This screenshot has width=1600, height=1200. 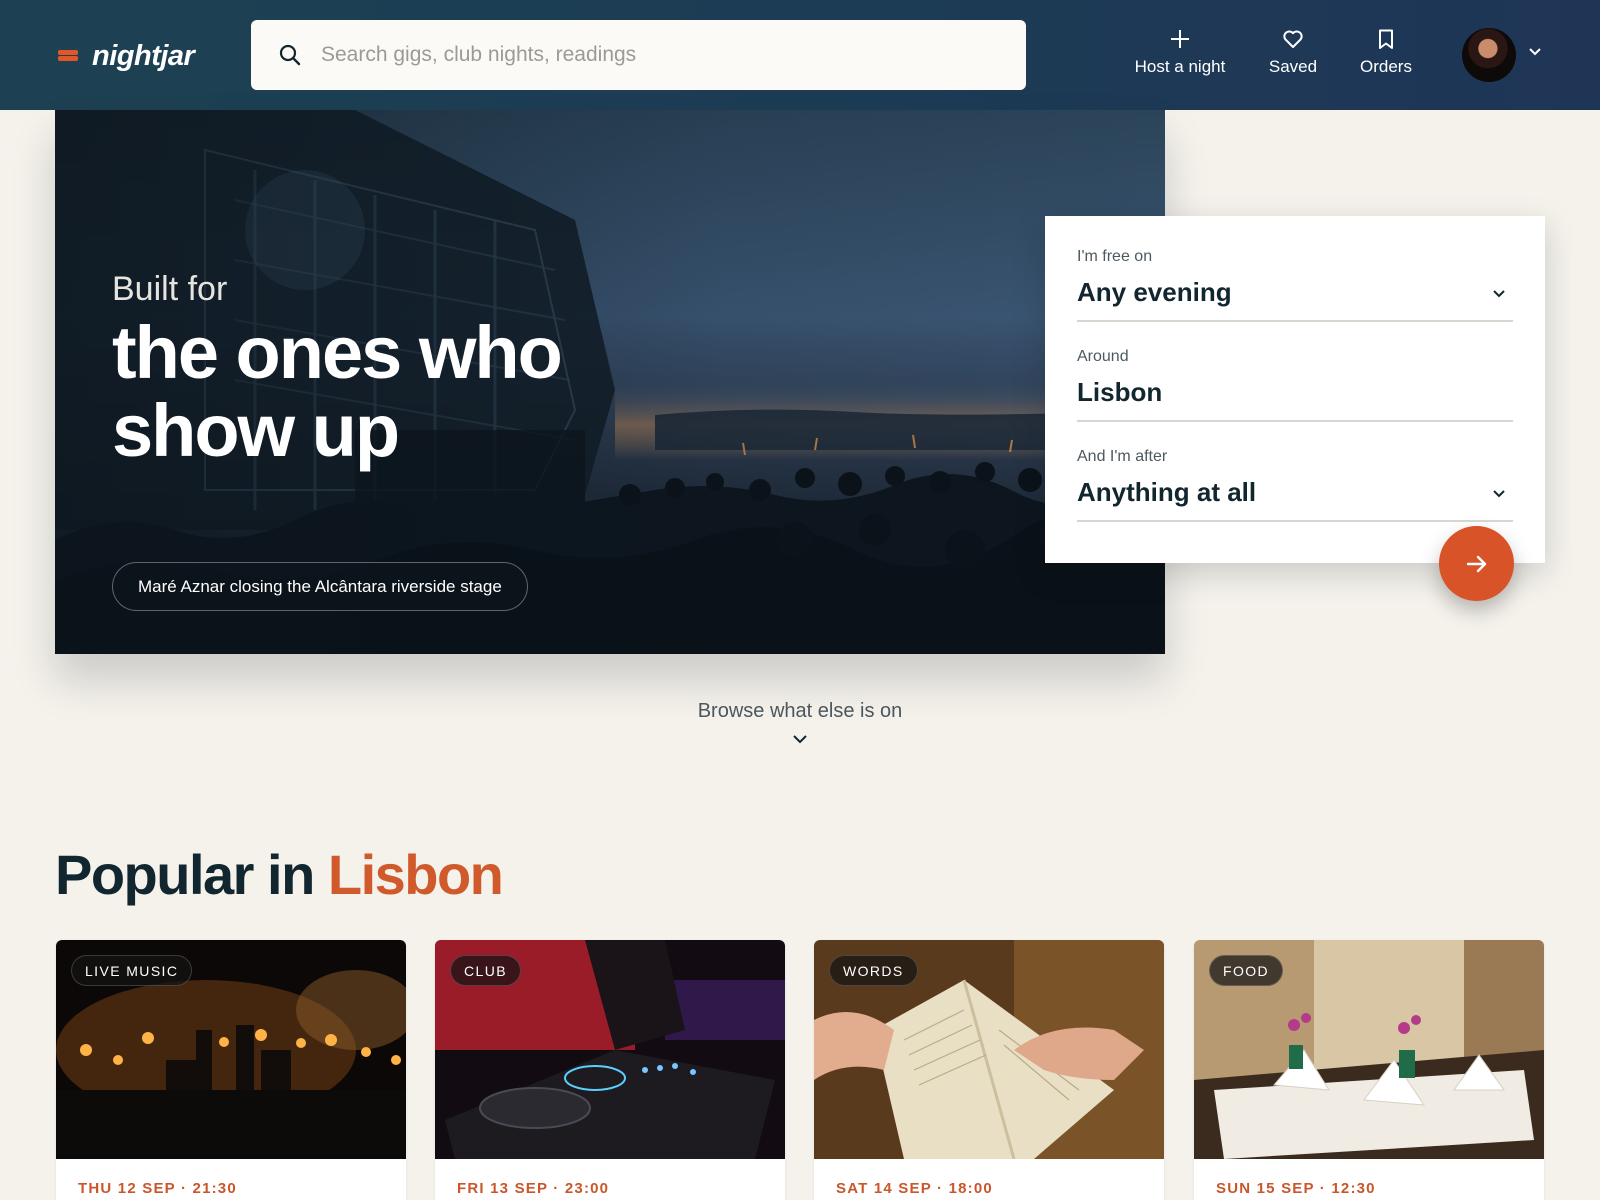 I want to click on brand-name: nightjar, so click(x=143, y=55).